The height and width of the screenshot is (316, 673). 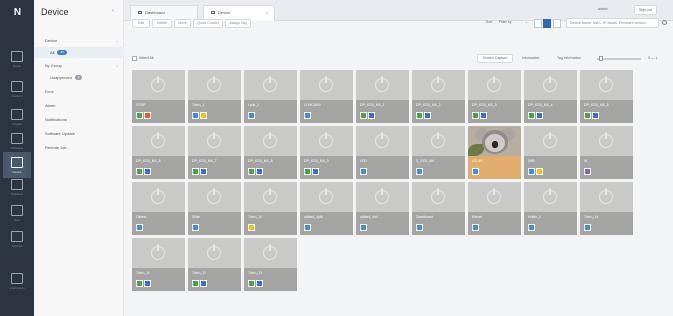 I want to click on rail-item-statistics: Statistics, so click(x=17, y=187).